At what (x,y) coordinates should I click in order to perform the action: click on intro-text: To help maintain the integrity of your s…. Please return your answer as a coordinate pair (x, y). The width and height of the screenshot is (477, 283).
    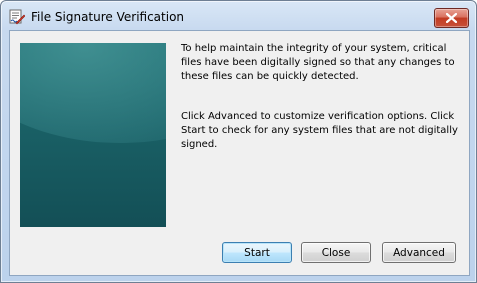
    Looking at the image, I should click on (318, 62).